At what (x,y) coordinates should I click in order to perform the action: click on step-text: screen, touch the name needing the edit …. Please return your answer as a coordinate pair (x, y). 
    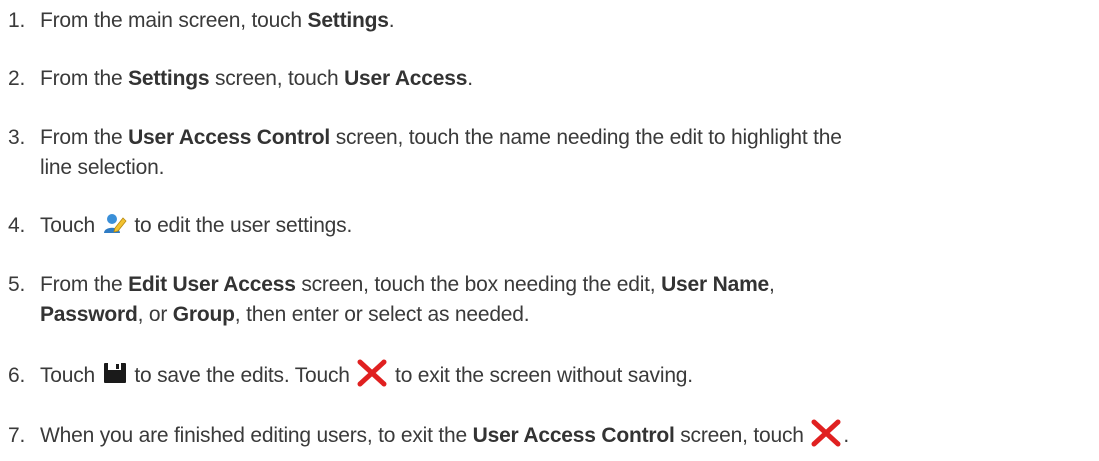
    Looking at the image, I should click on (586, 137).